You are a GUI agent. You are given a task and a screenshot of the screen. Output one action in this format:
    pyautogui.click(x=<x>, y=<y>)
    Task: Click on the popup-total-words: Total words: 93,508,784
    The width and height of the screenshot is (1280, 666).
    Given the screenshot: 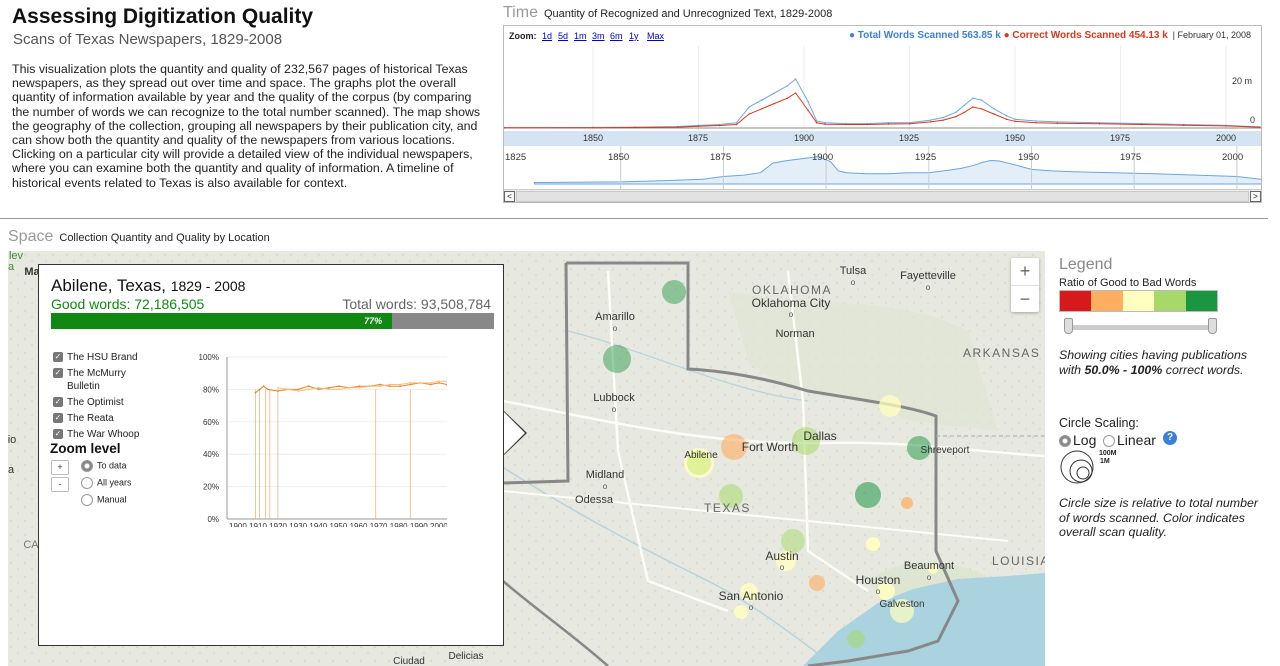 What is the action you would take?
    pyautogui.click(x=416, y=304)
    